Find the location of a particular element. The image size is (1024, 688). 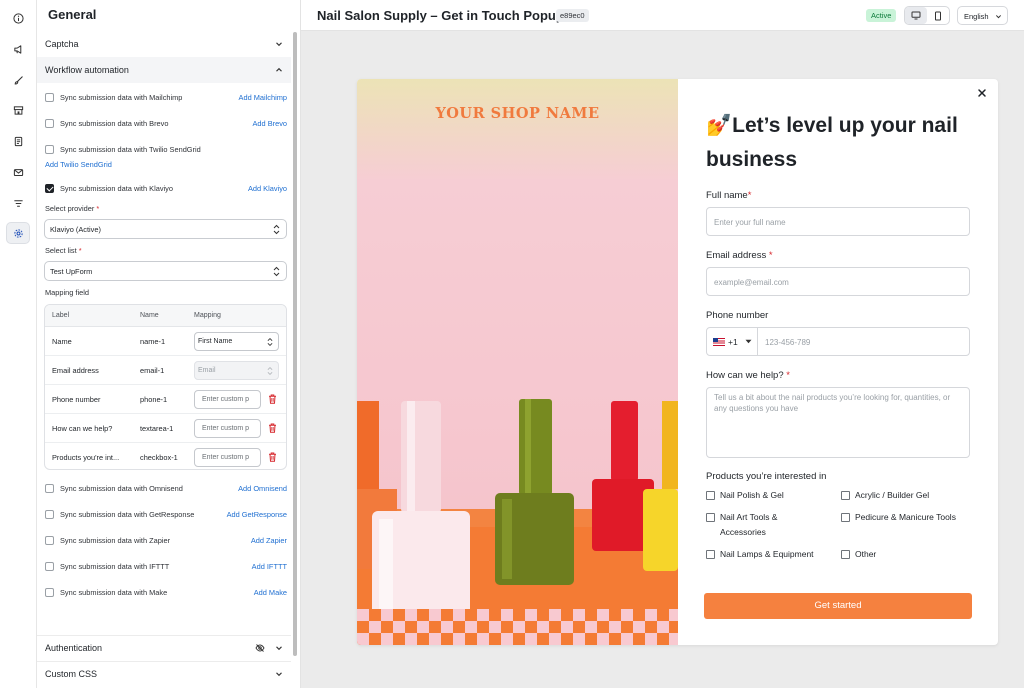

zapier-checkbox is located at coordinates (49, 540).